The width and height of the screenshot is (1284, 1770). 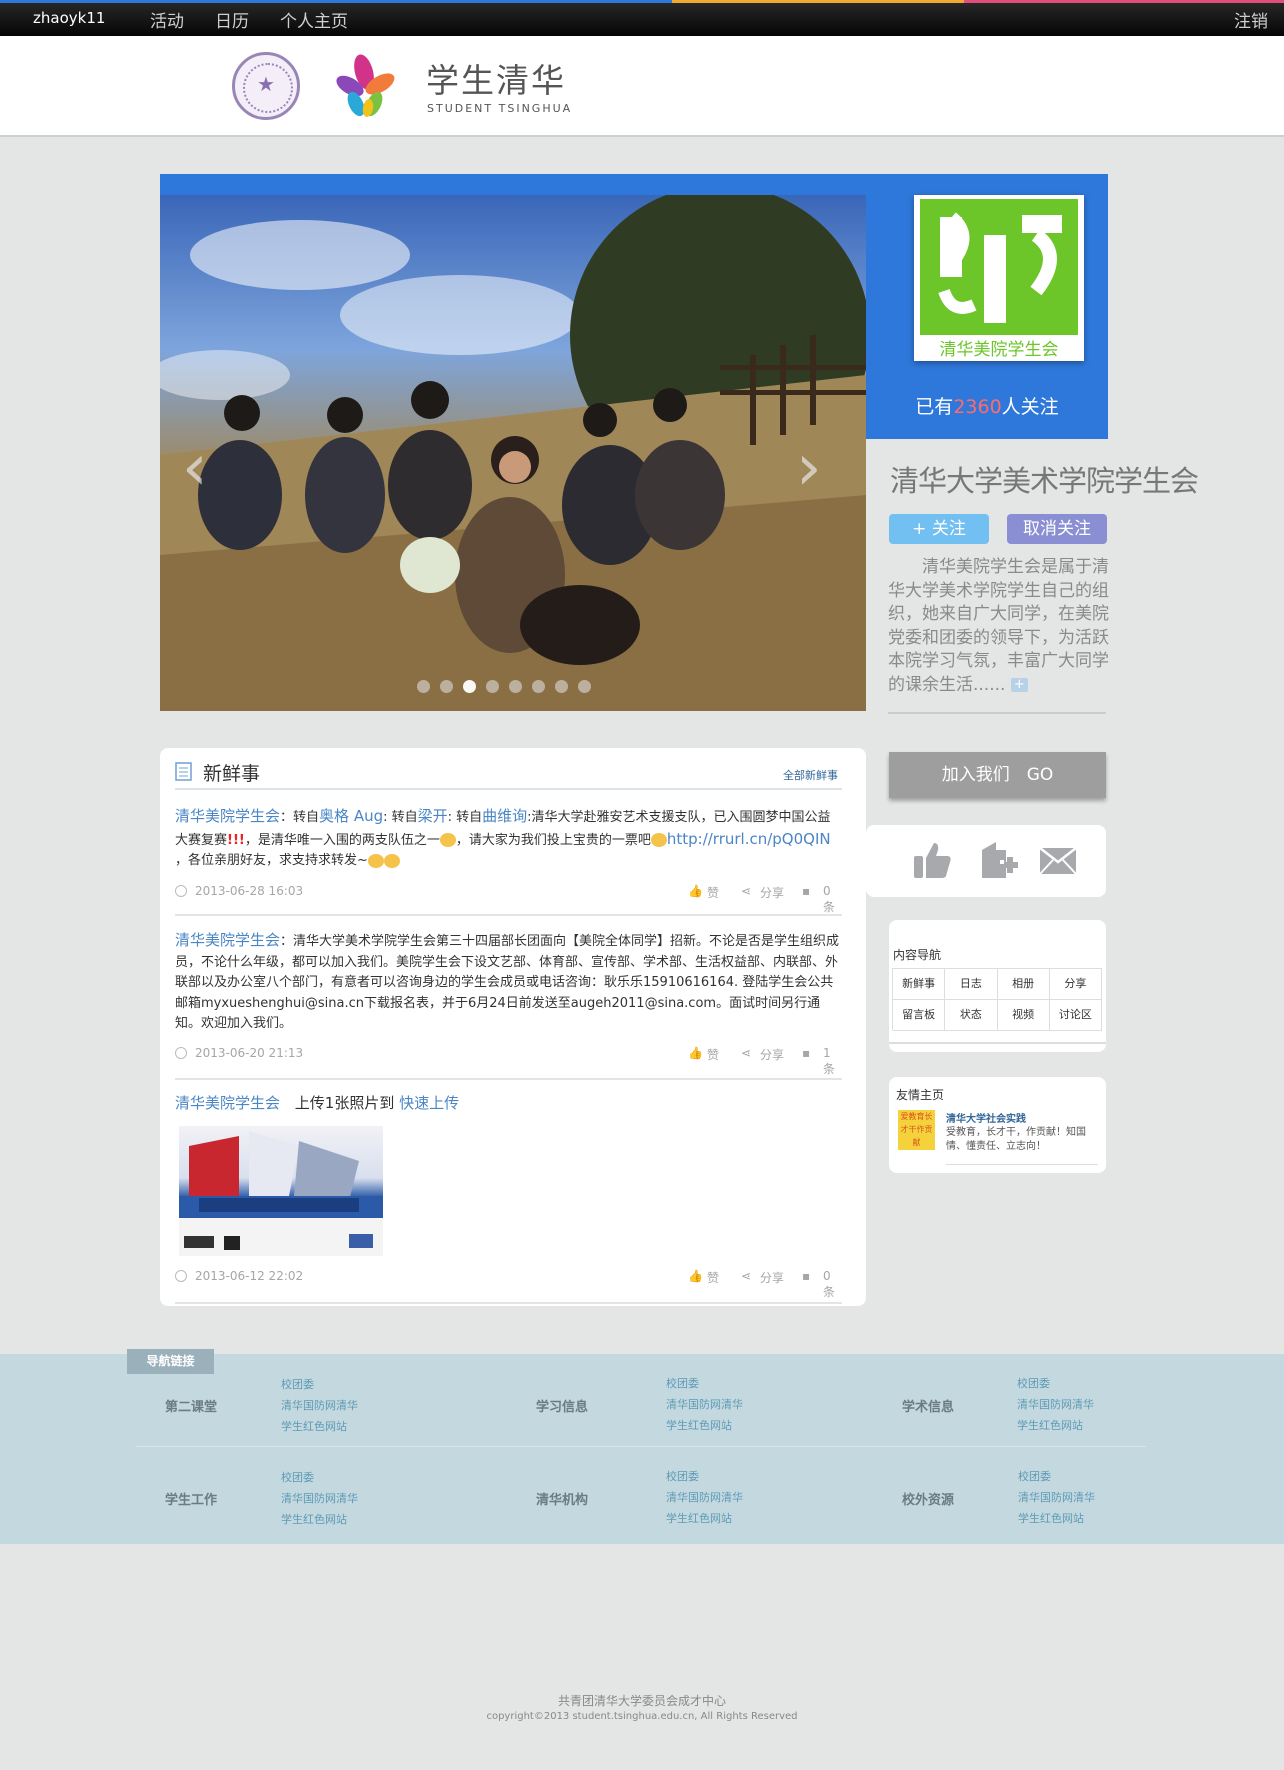 I want to click on nav-activities: 活动, so click(x=167, y=19).